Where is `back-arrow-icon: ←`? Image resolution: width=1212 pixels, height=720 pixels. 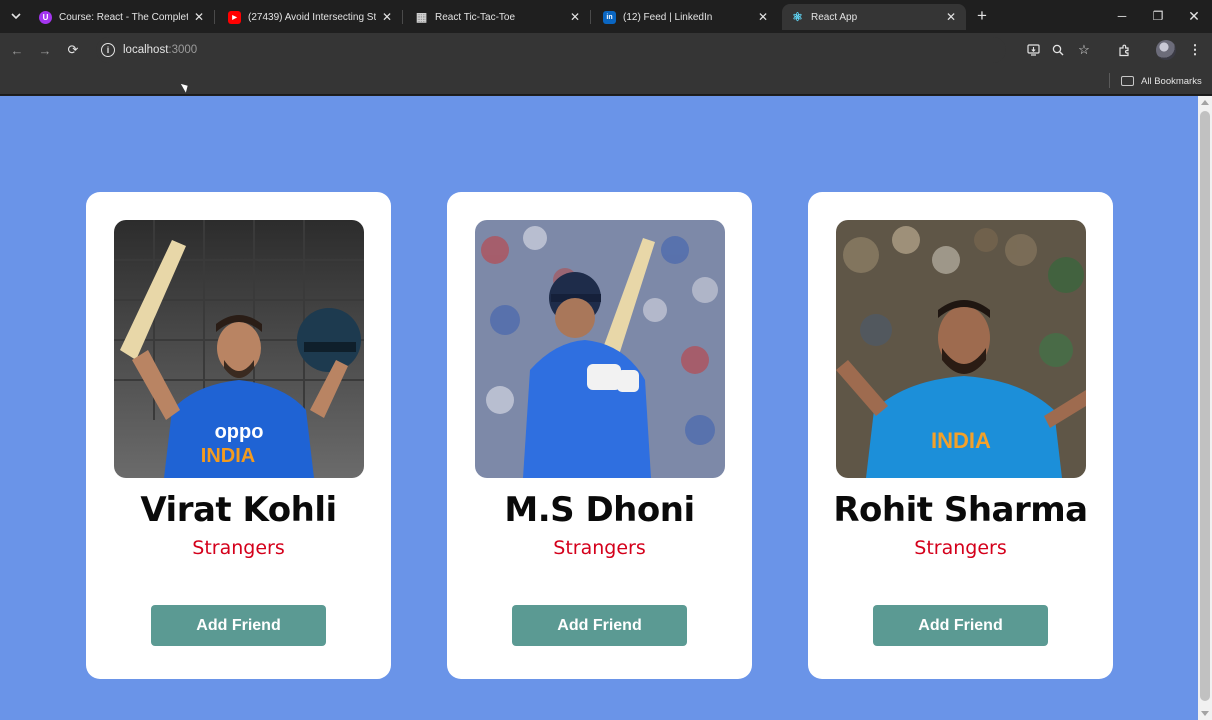 back-arrow-icon: ← is located at coordinates (17, 50).